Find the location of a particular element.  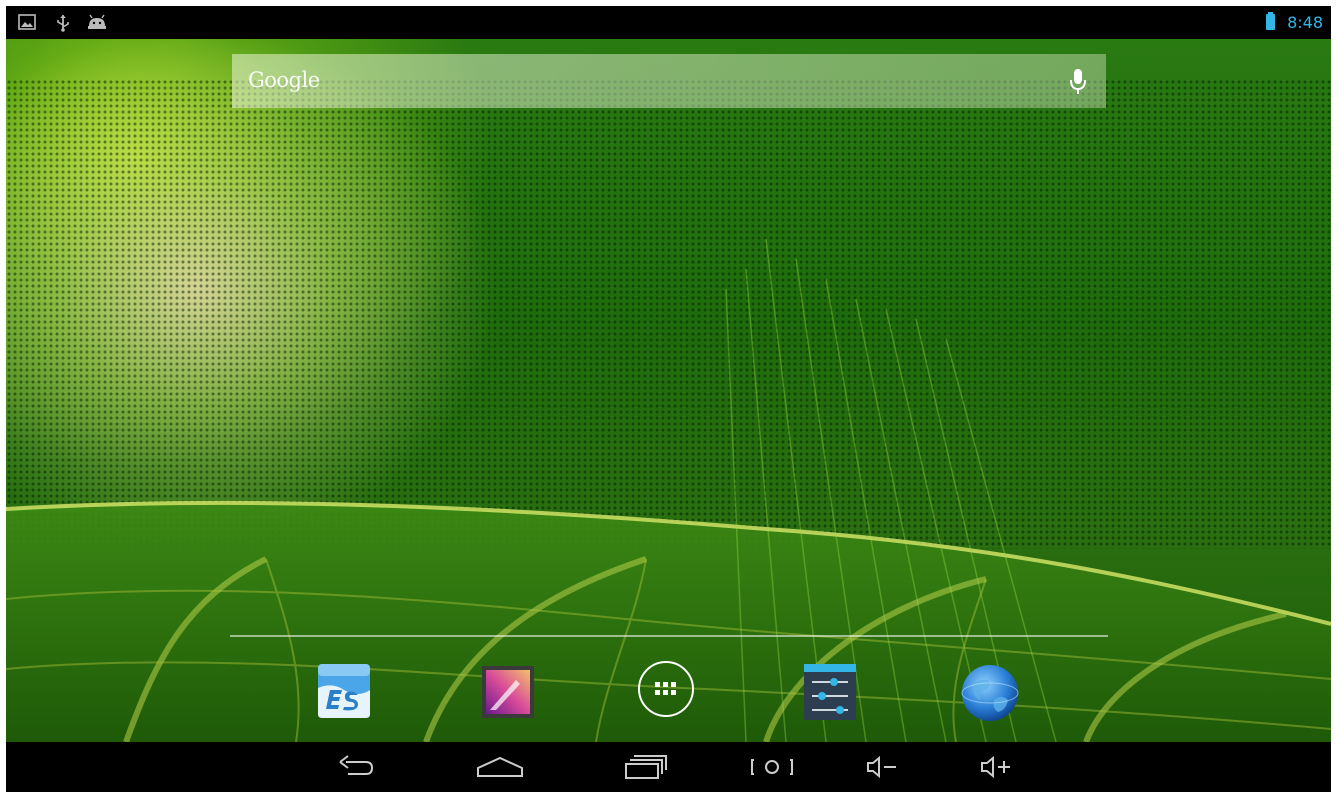

microphone-icon is located at coordinates (1078, 82).